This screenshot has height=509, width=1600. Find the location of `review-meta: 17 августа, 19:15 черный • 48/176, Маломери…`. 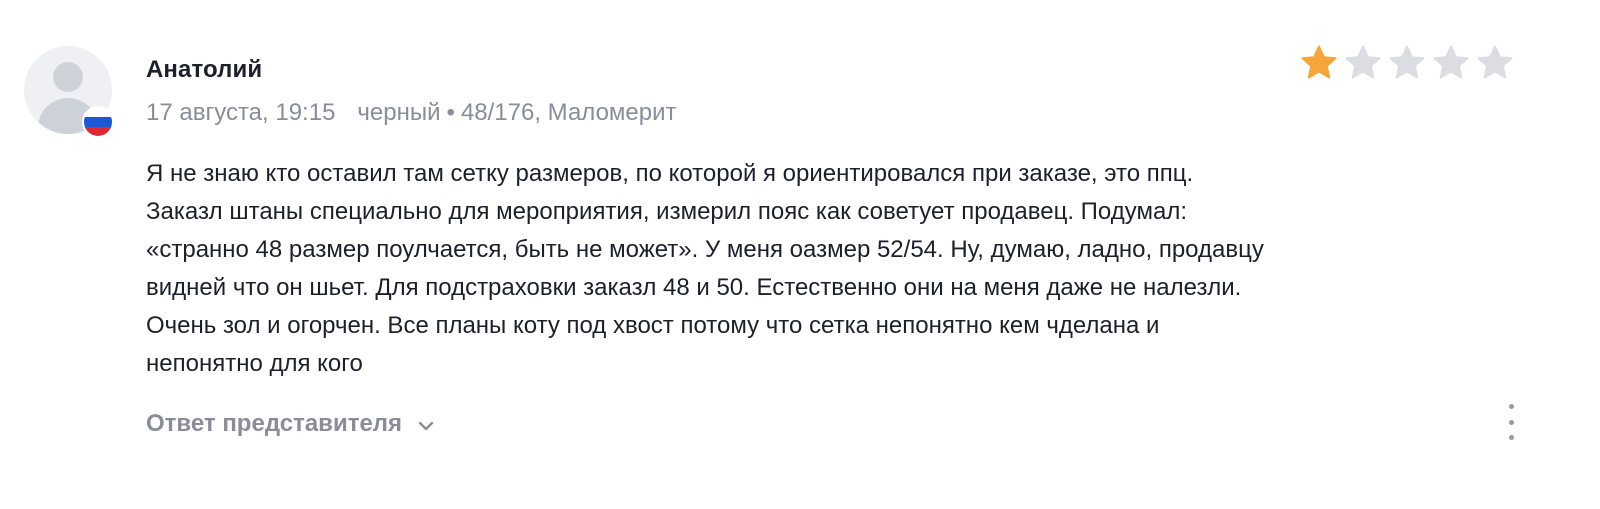

review-meta: 17 августа, 19:15 черный • 48/176, Маломери… is located at coordinates (411, 113).